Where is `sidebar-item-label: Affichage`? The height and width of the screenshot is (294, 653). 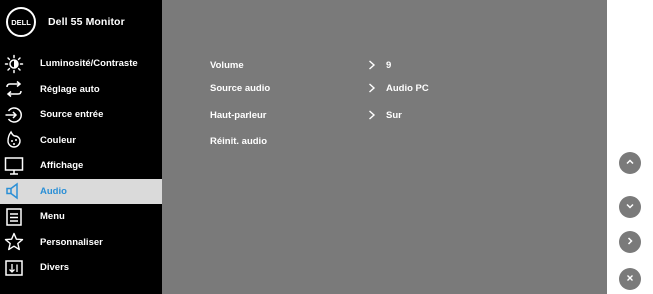
sidebar-item-label: Affichage is located at coordinates (62, 166).